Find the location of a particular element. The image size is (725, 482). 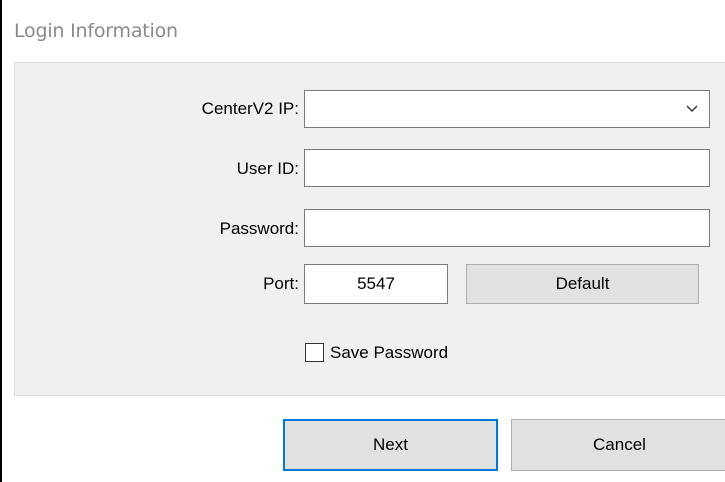

next-button: Next is located at coordinates (390, 445).